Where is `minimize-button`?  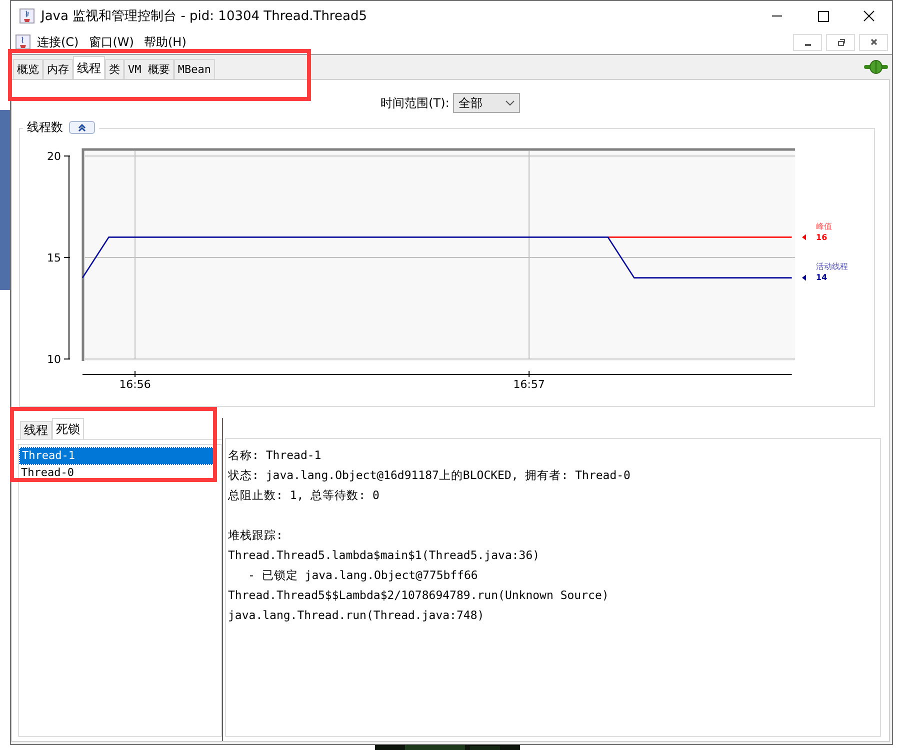
minimize-button is located at coordinates (807, 42).